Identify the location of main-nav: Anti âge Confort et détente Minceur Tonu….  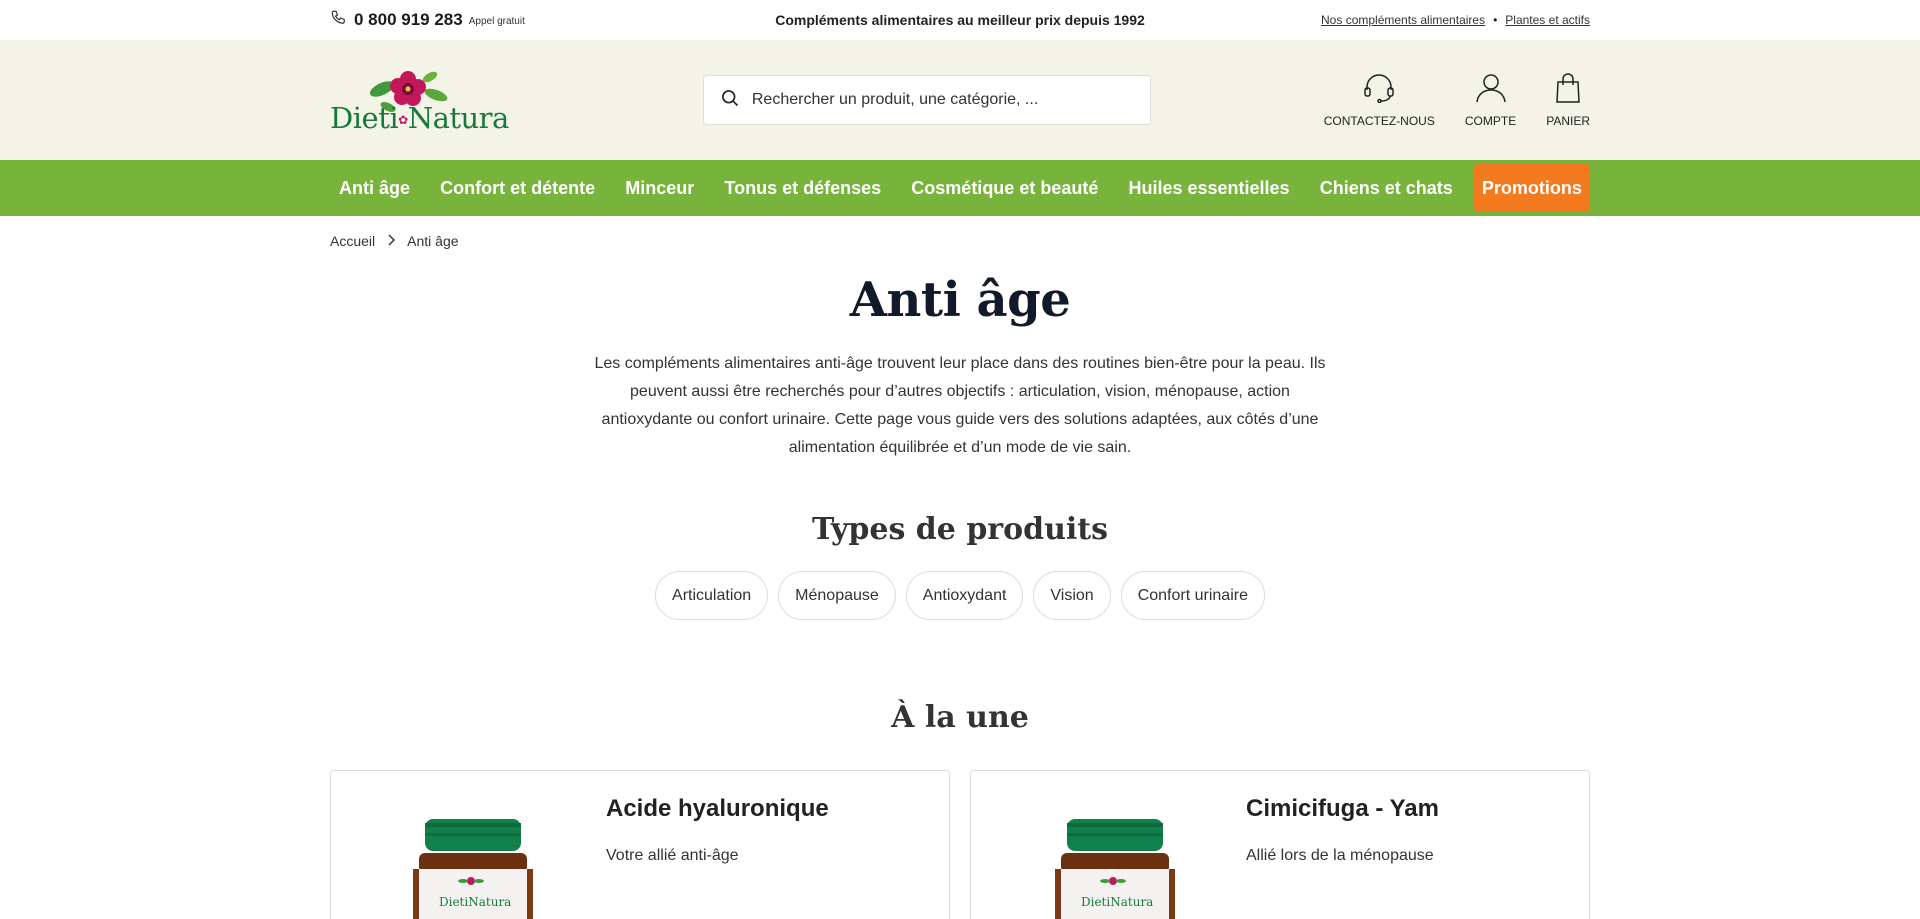
(960, 188).